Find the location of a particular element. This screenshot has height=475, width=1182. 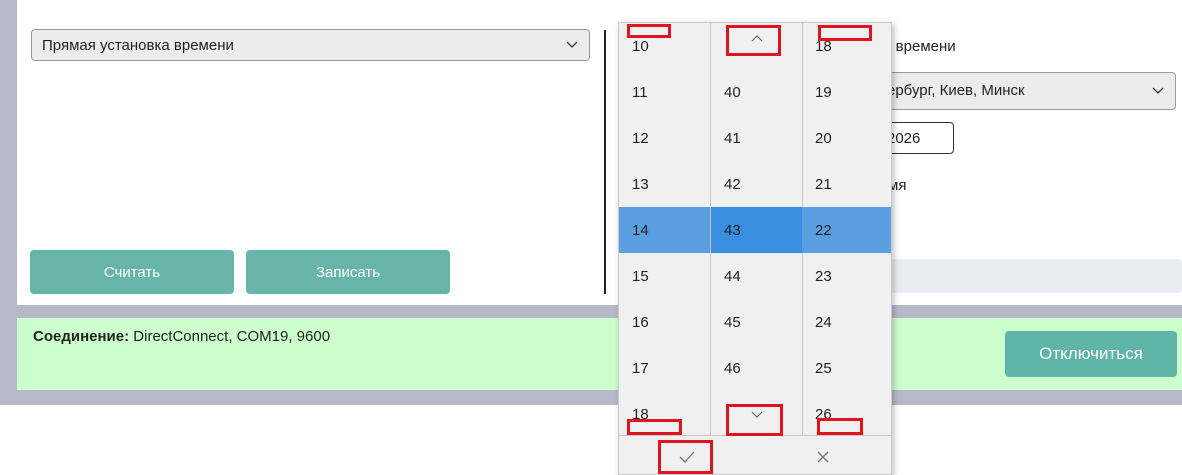

second-cell-selected: 22 is located at coordinates (846, 230).